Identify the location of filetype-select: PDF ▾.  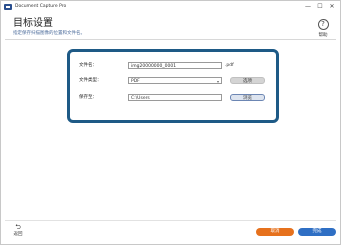
(175, 80).